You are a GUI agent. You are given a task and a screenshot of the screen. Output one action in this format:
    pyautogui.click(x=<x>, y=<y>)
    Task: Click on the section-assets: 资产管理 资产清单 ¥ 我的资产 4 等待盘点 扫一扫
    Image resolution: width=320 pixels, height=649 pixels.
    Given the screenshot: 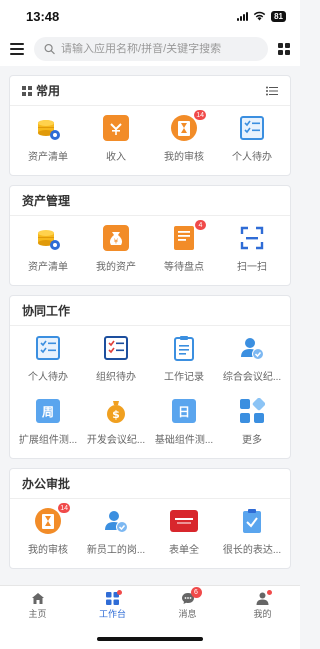 What is the action you would take?
    pyautogui.click(x=150, y=235)
    